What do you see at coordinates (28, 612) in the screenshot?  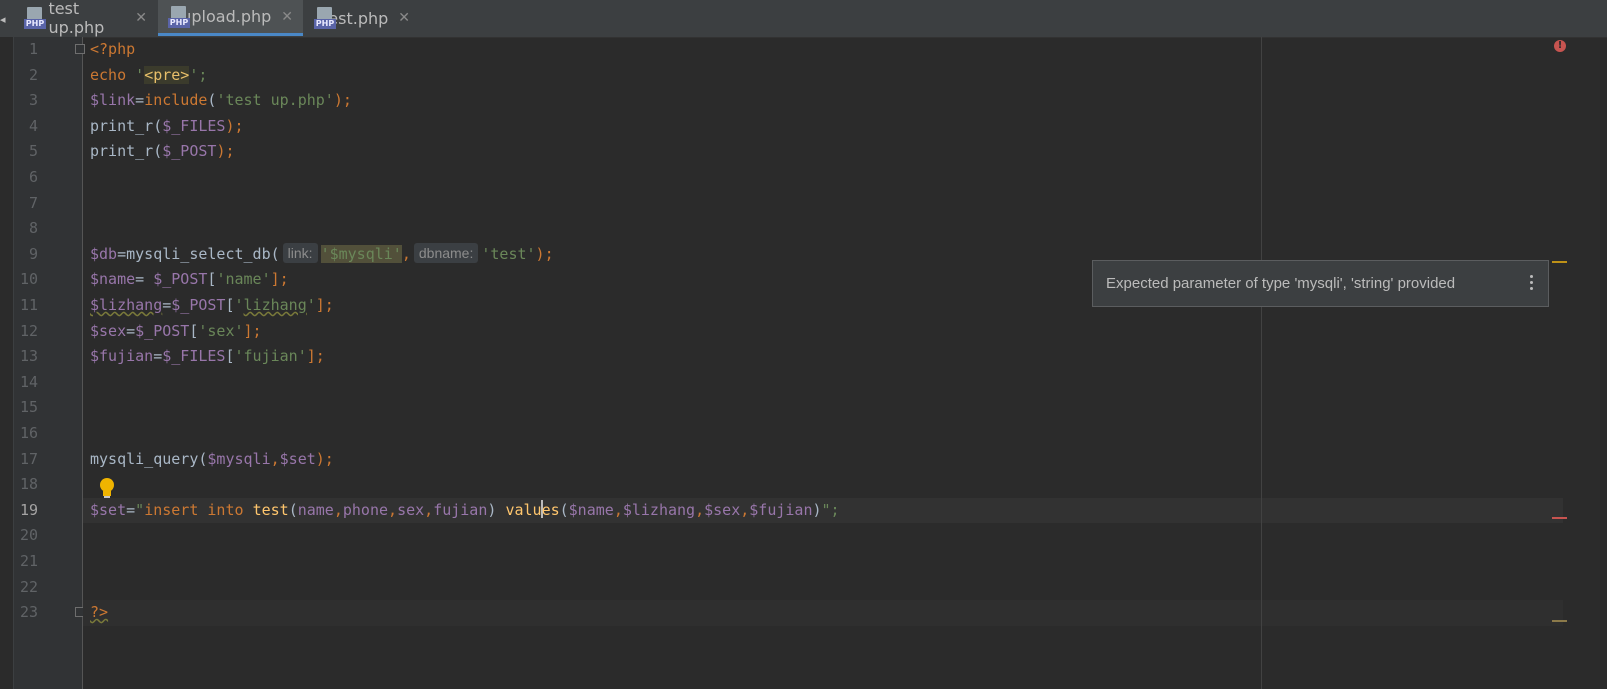 I see `line-number: 23` at bounding box center [28, 612].